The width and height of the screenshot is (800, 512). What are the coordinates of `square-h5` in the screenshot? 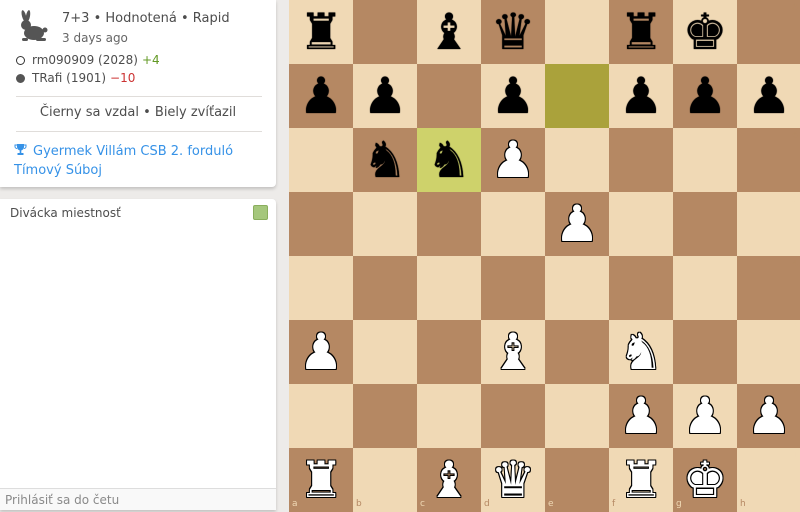 It's located at (768, 224).